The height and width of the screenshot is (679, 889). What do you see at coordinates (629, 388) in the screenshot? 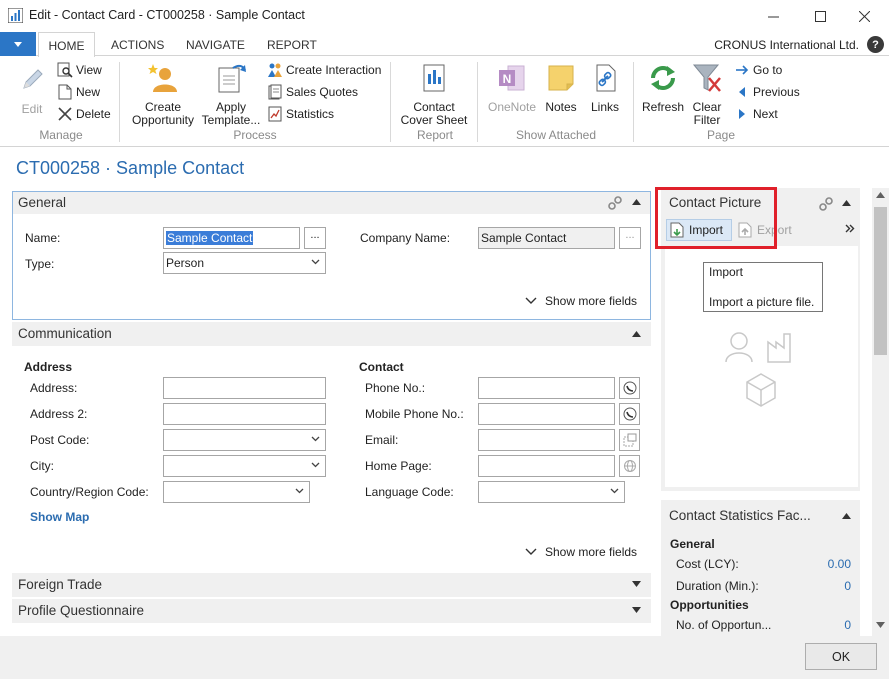
I see `call-phone-button` at bounding box center [629, 388].